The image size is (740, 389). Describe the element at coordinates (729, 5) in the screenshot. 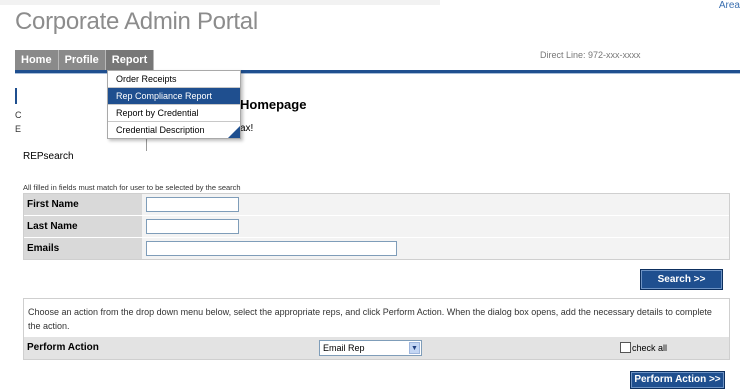

I see `area-link: Area` at that location.